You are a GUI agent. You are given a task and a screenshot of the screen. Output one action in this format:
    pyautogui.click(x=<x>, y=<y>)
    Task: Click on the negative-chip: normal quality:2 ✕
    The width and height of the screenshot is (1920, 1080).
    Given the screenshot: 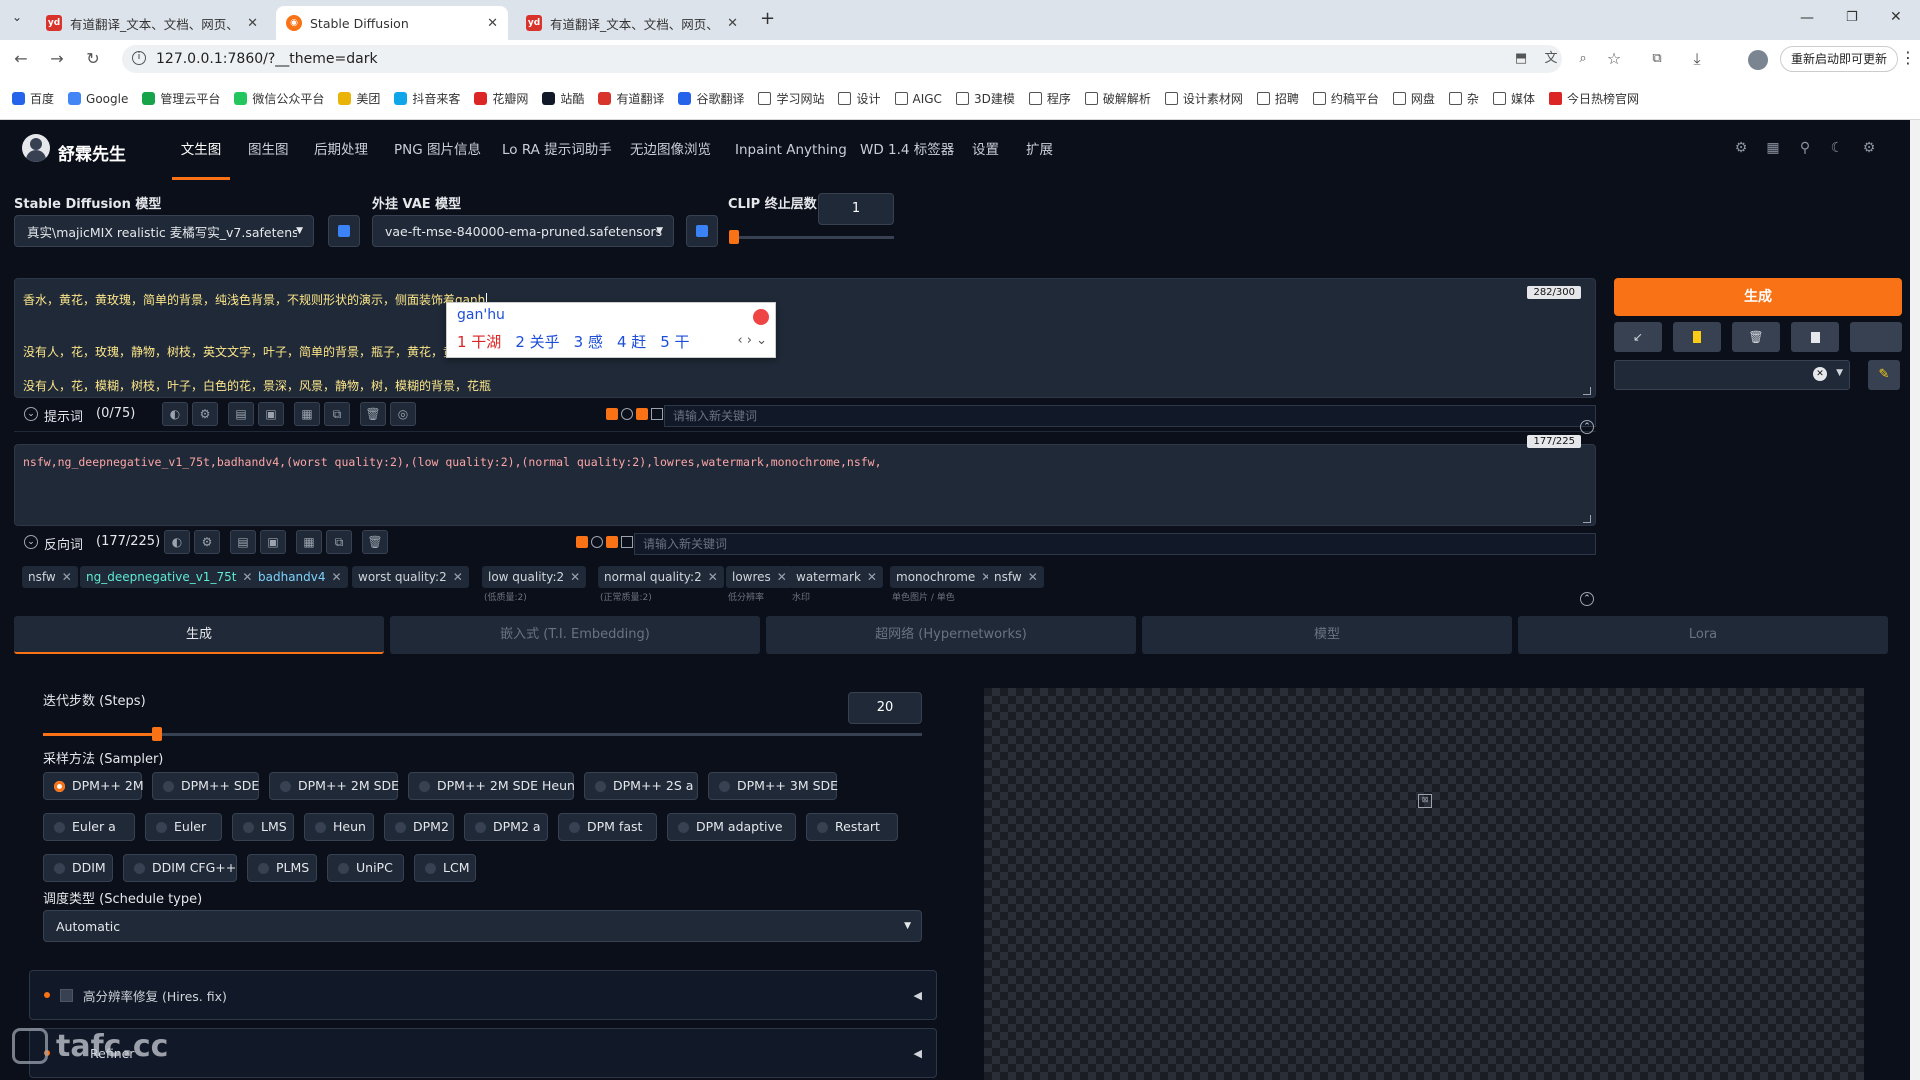 What is the action you would take?
    pyautogui.click(x=661, y=577)
    